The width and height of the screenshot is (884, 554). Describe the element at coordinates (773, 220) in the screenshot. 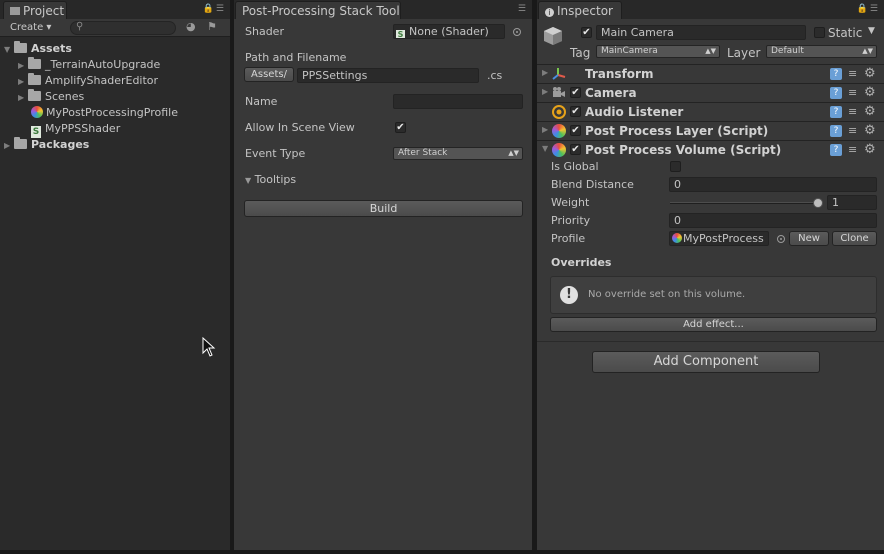

I see `priority-input: 0` at that location.